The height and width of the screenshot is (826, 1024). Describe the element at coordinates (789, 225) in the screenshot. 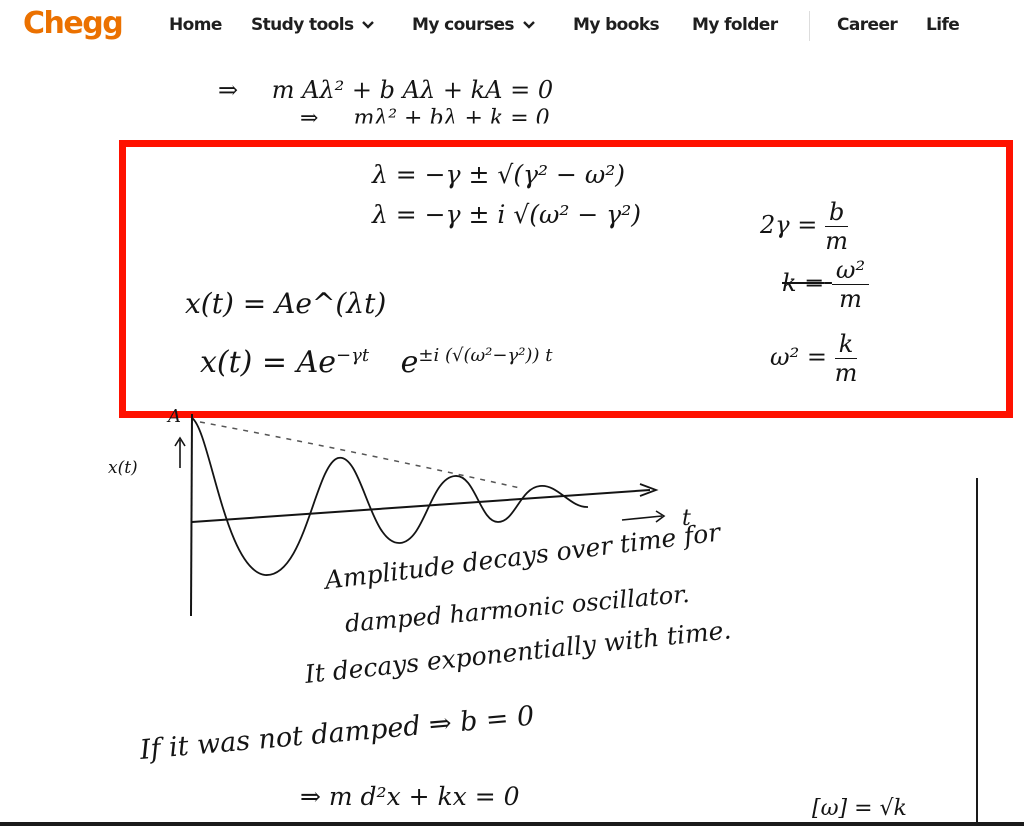

I see `side-lhs: 2γ =` at that location.